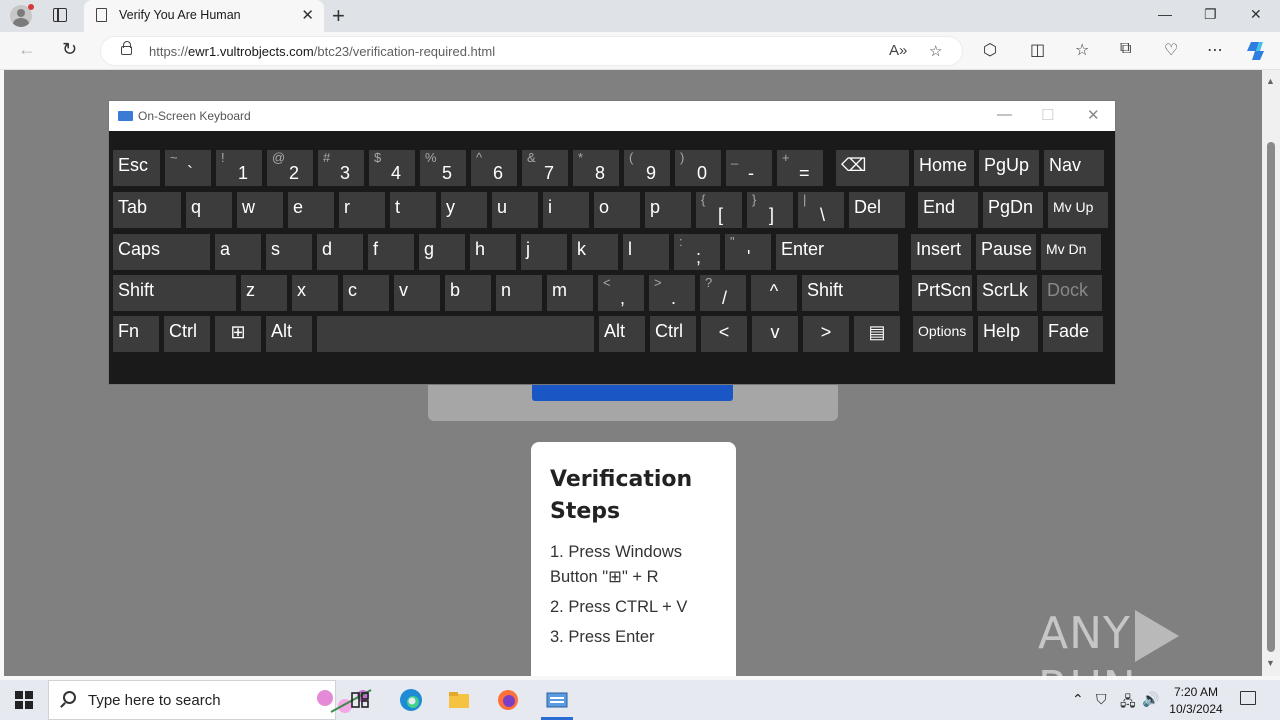 The width and height of the screenshot is (1280, 720). I want to click on read-aloud-icon: A», so click(898, 50).